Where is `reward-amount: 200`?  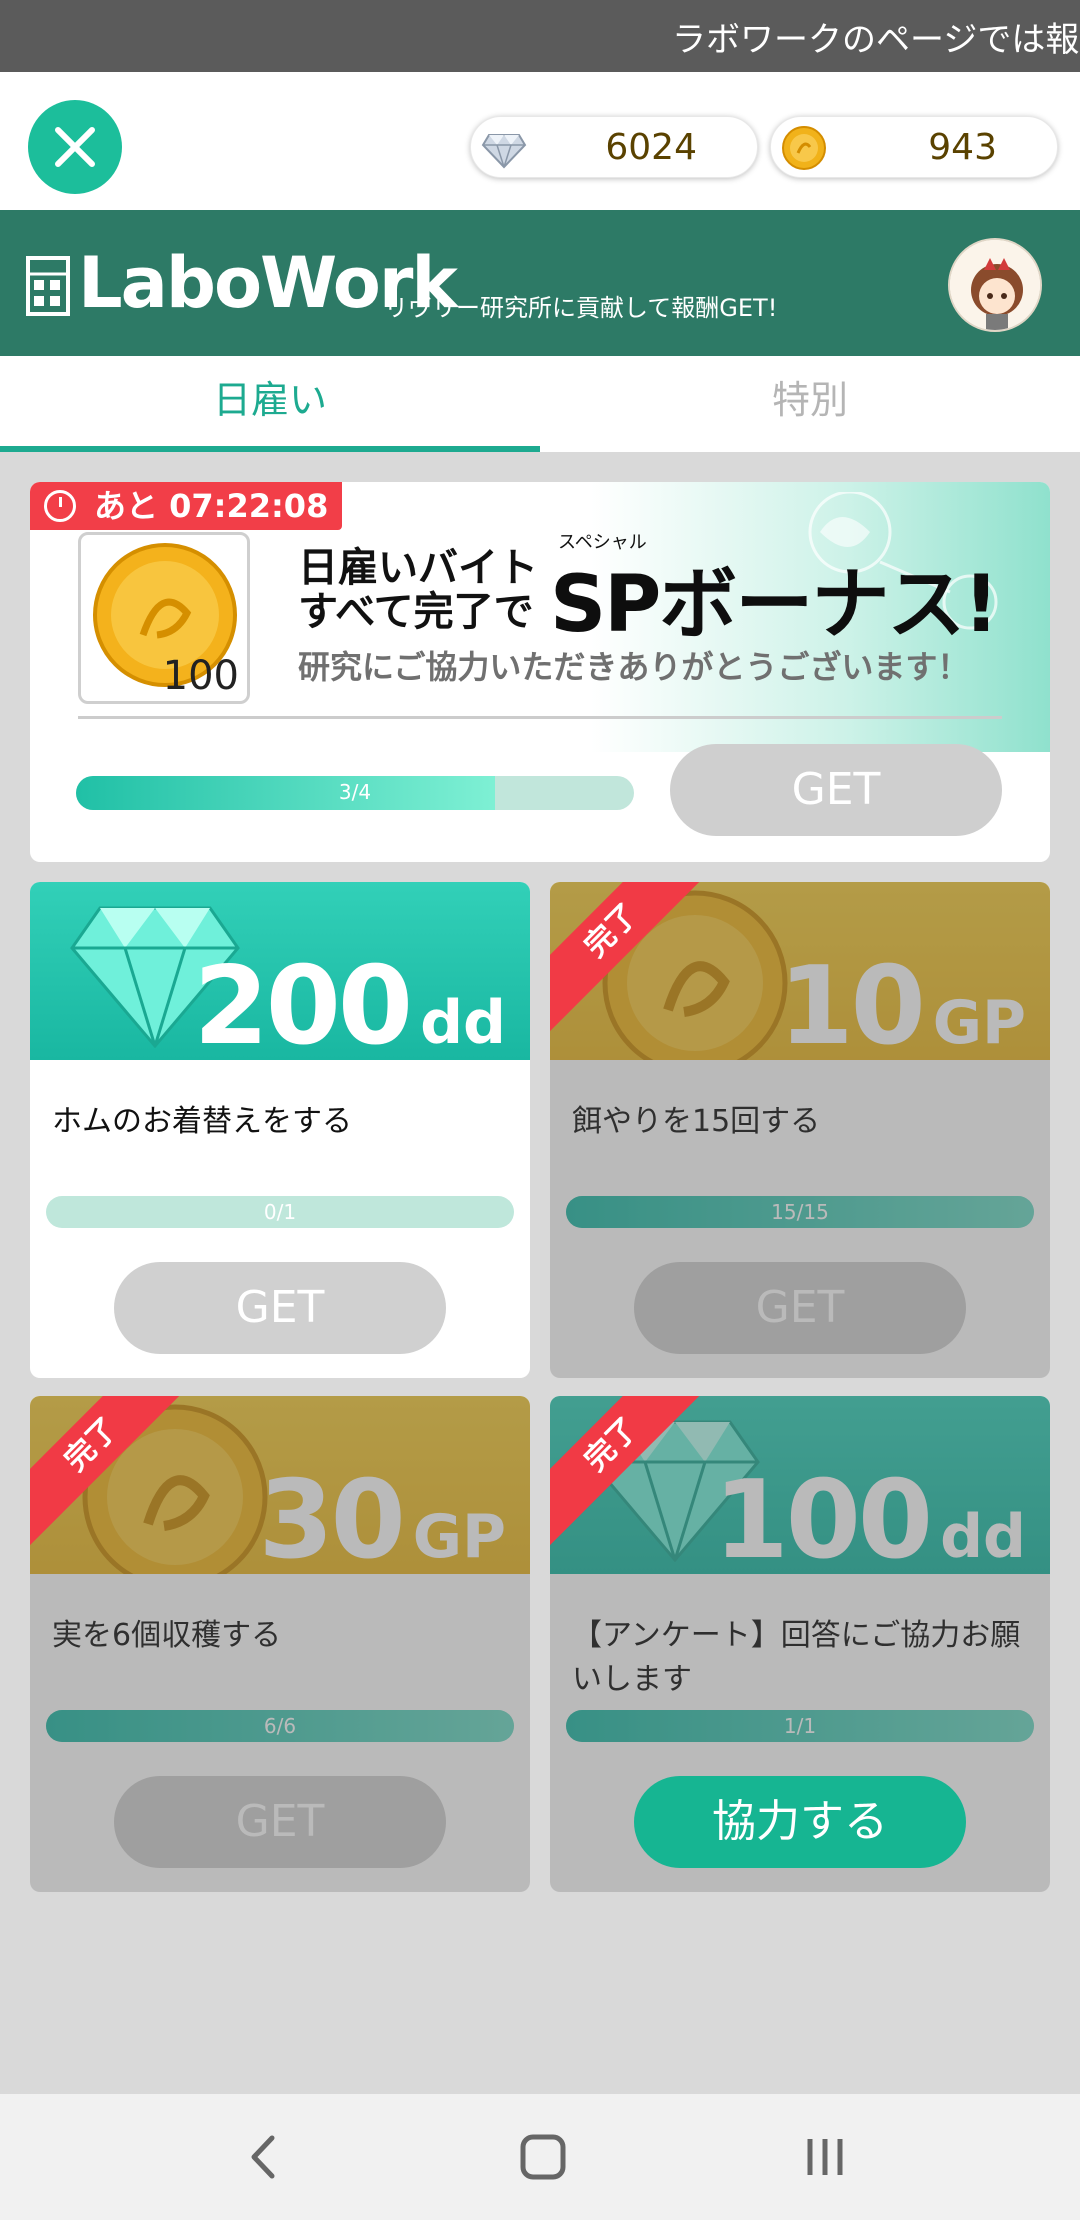
reward-amount: 200 is located at coordinates (303, 1002).